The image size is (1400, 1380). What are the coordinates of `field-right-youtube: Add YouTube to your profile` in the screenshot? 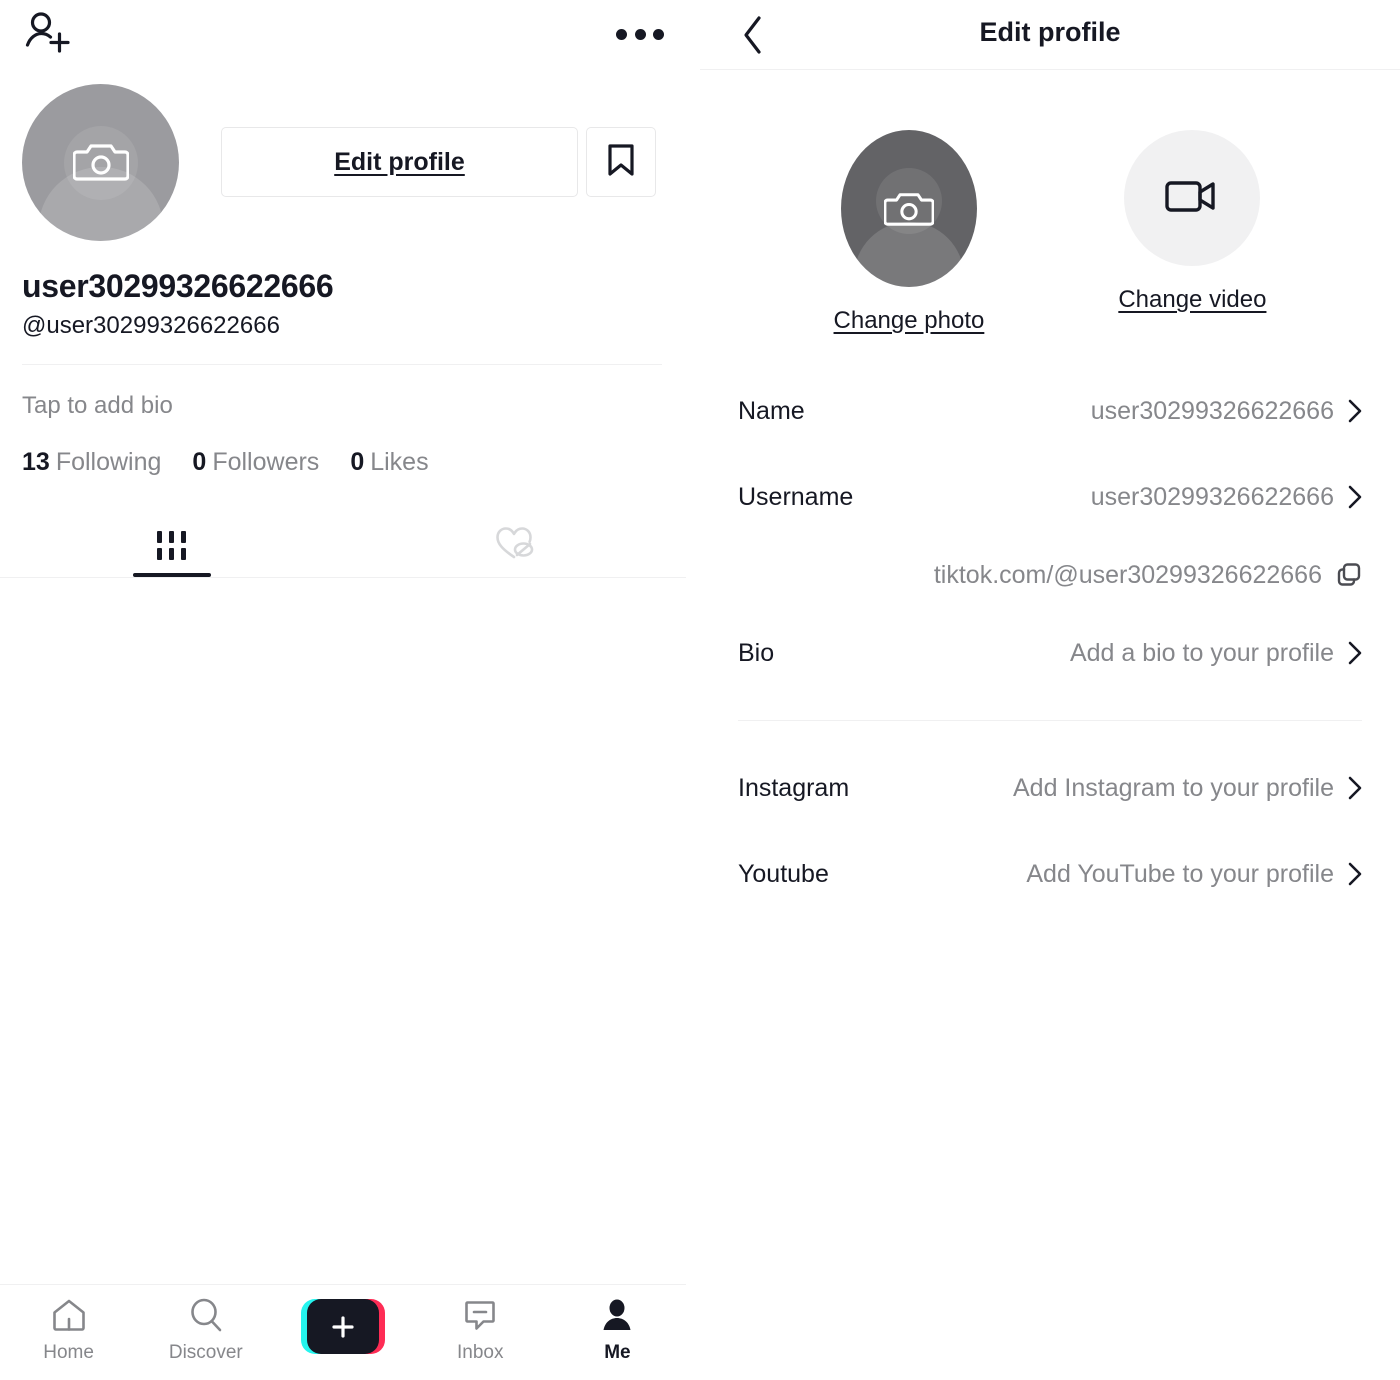 It's located at (1194, 874).